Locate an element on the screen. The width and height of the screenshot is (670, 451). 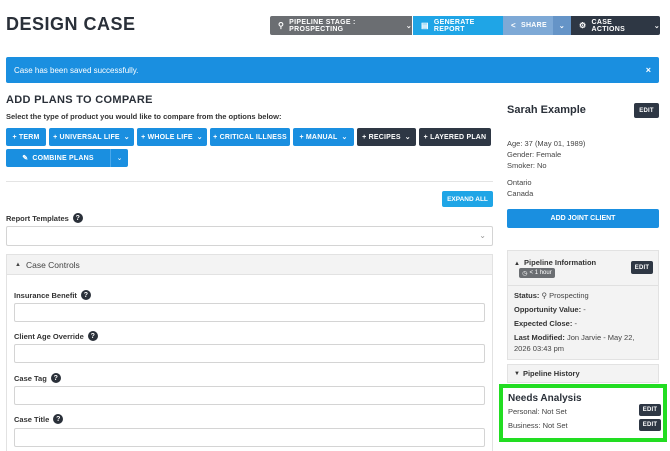
report-templates-select: ⌄ is located at coordinates (249, 236).